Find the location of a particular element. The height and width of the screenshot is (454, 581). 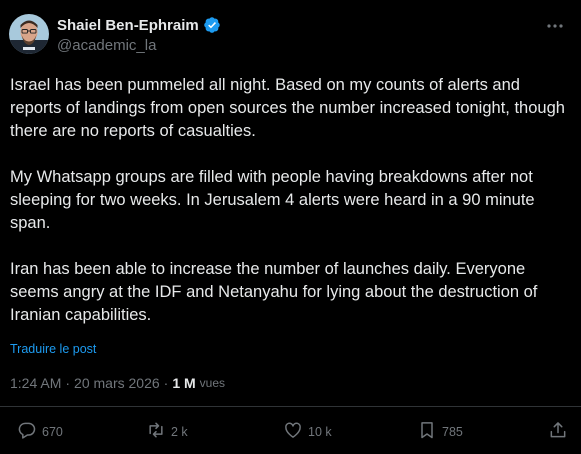

divider is located at coordinates (290, 406).